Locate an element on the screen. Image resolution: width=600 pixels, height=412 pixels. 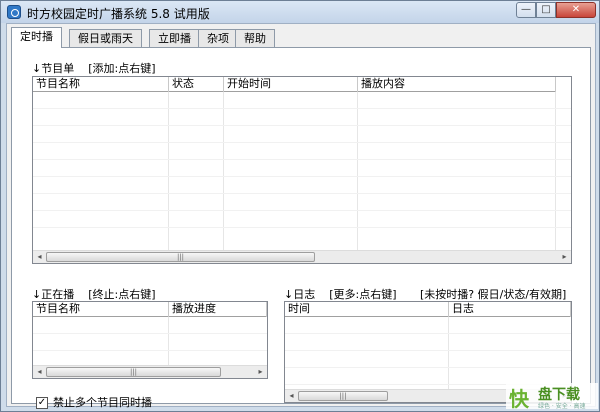
watermark-mark: 快 is located at coordinates (519, 399).